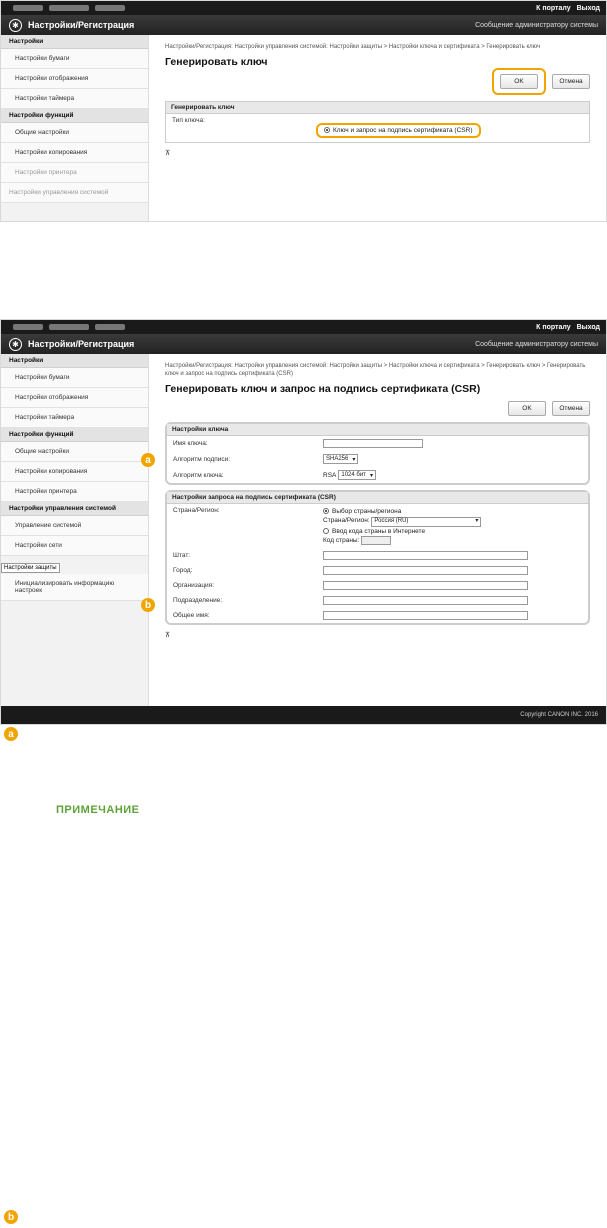 This screenshot has width=607, height=1228. I want to click on key-algorithm-label: Алгоритм ключа:, so click(198, 475).